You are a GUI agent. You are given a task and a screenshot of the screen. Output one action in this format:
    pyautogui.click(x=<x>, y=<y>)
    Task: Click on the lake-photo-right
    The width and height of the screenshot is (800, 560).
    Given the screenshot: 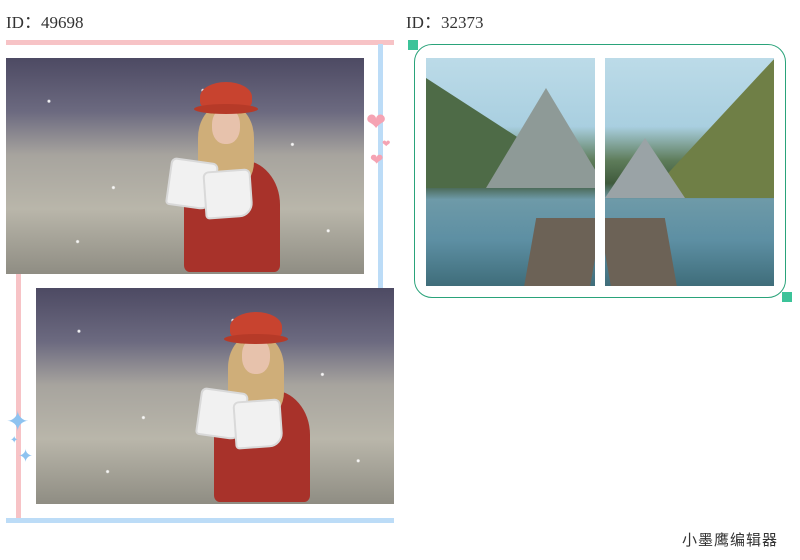 What is the action you would take?
    pyautogui.click(x=689, y=172)
    